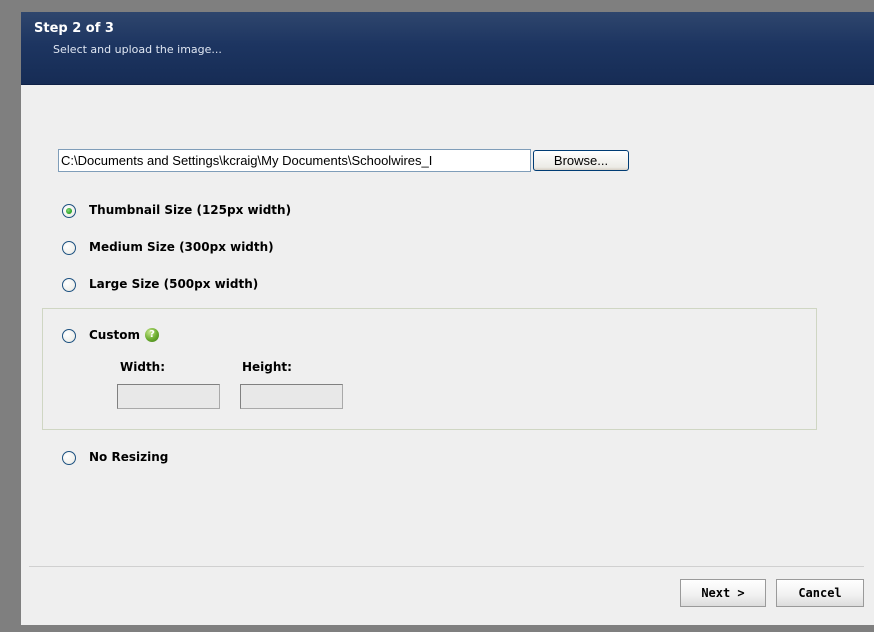  Describe the element at coordinates (69, 211) in the screenshot. I see `radio-thumbnail-size` at that location.